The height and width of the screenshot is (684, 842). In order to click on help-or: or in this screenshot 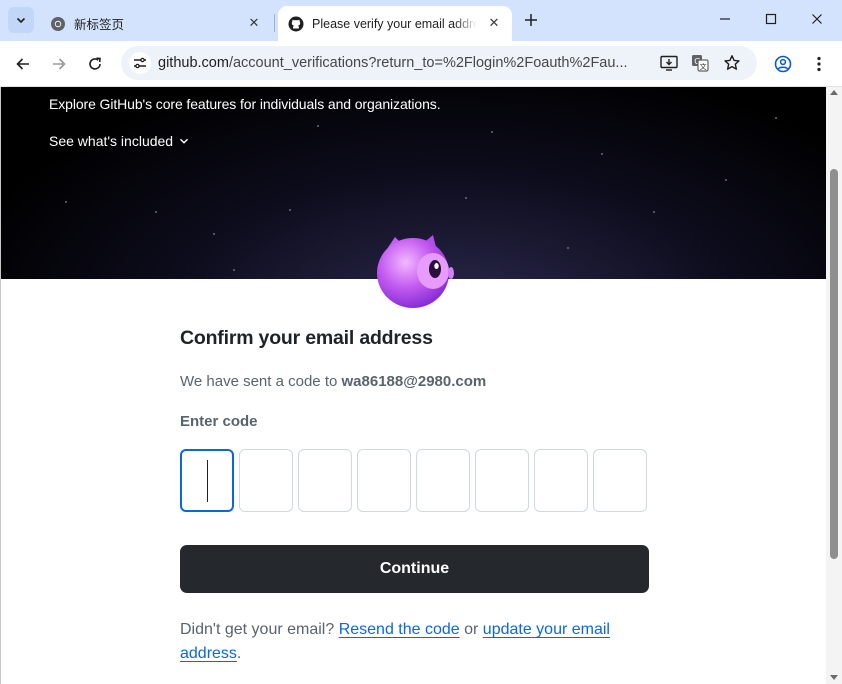, I will do `click(471, 629)`.